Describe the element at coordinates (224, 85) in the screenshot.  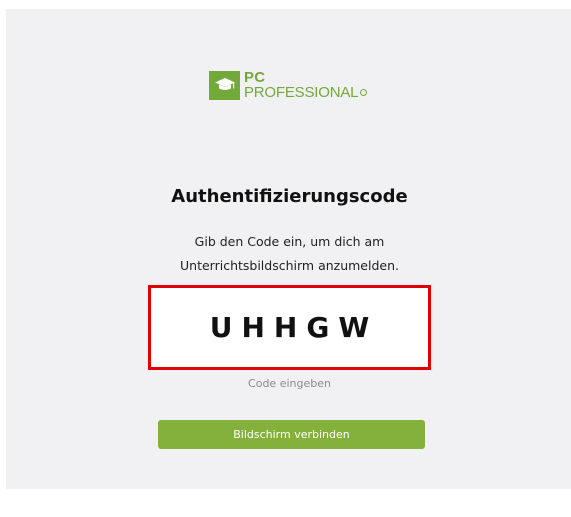
I see `graduation-cap-icon` at that location.